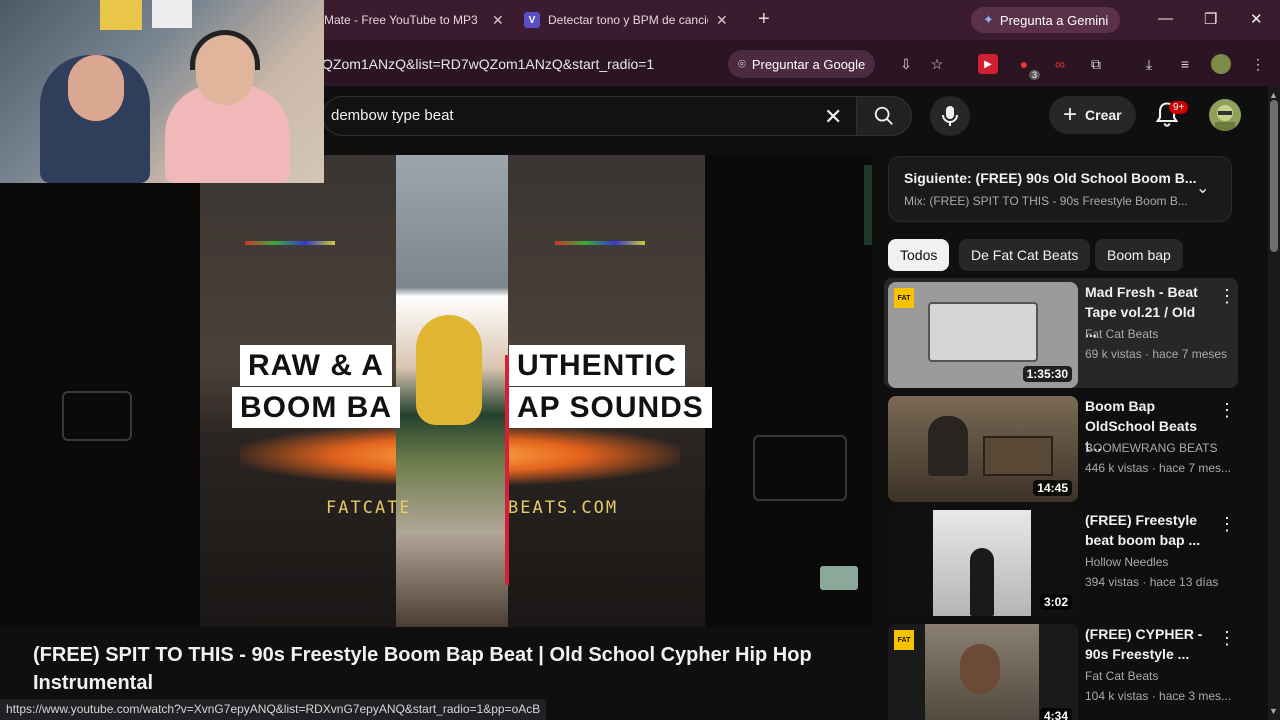  I want to click on video-url-text: BEATS.COM, so click(563, 508).